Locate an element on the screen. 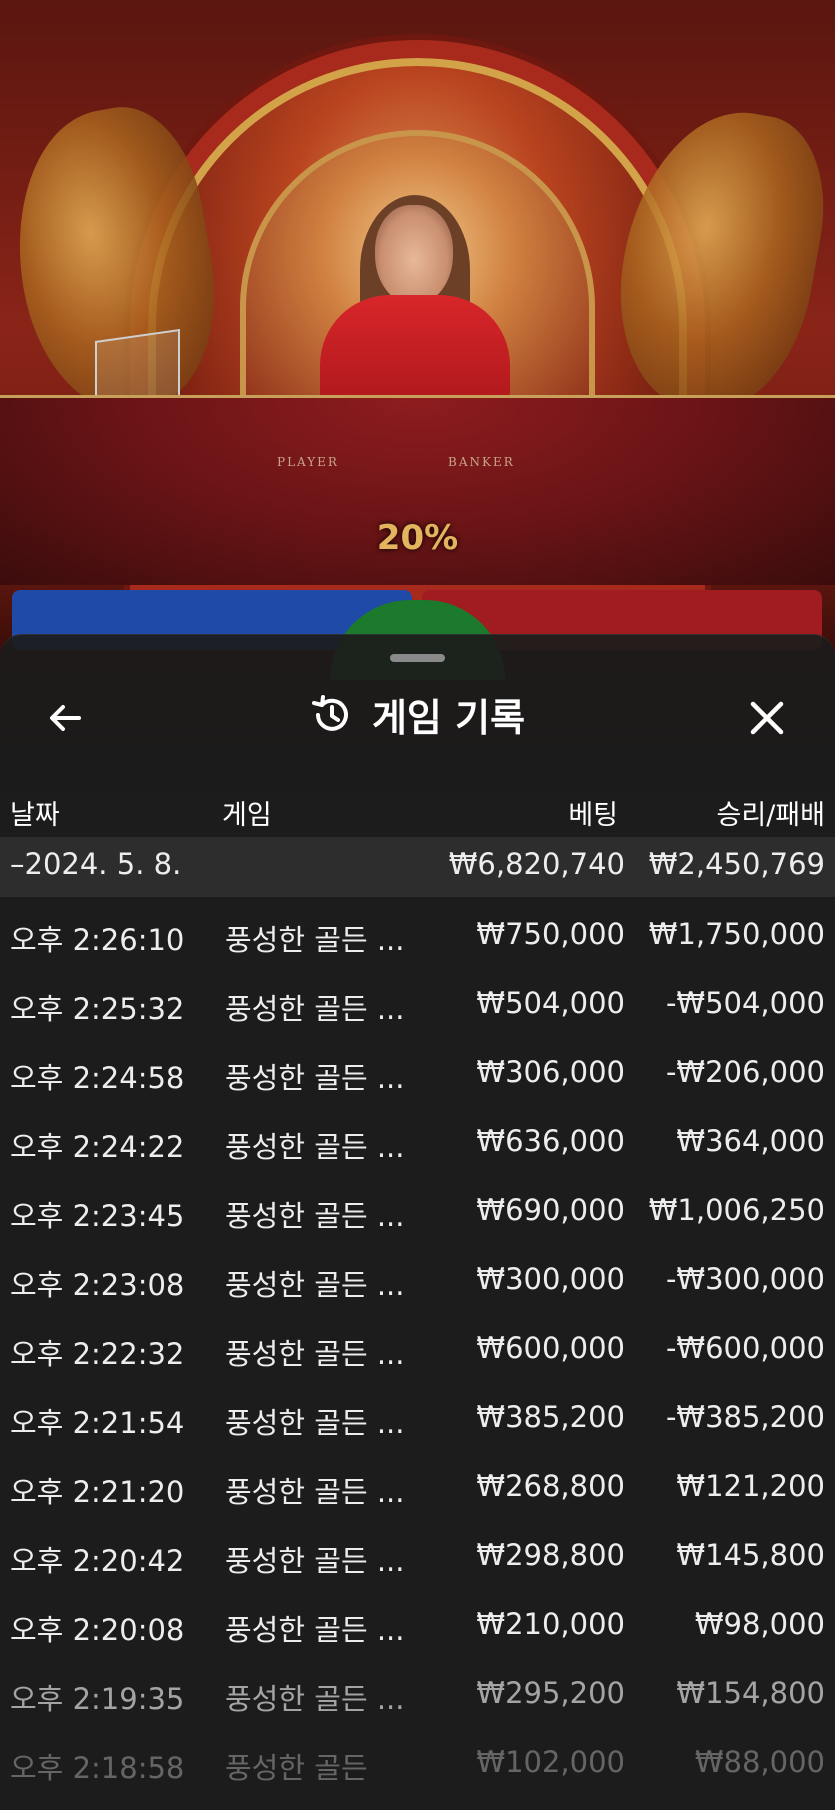 Image resolution: width=835 pixels, height=1810 pixels. row-bet: ₩102,000 is located at coordinates (550, 1762).